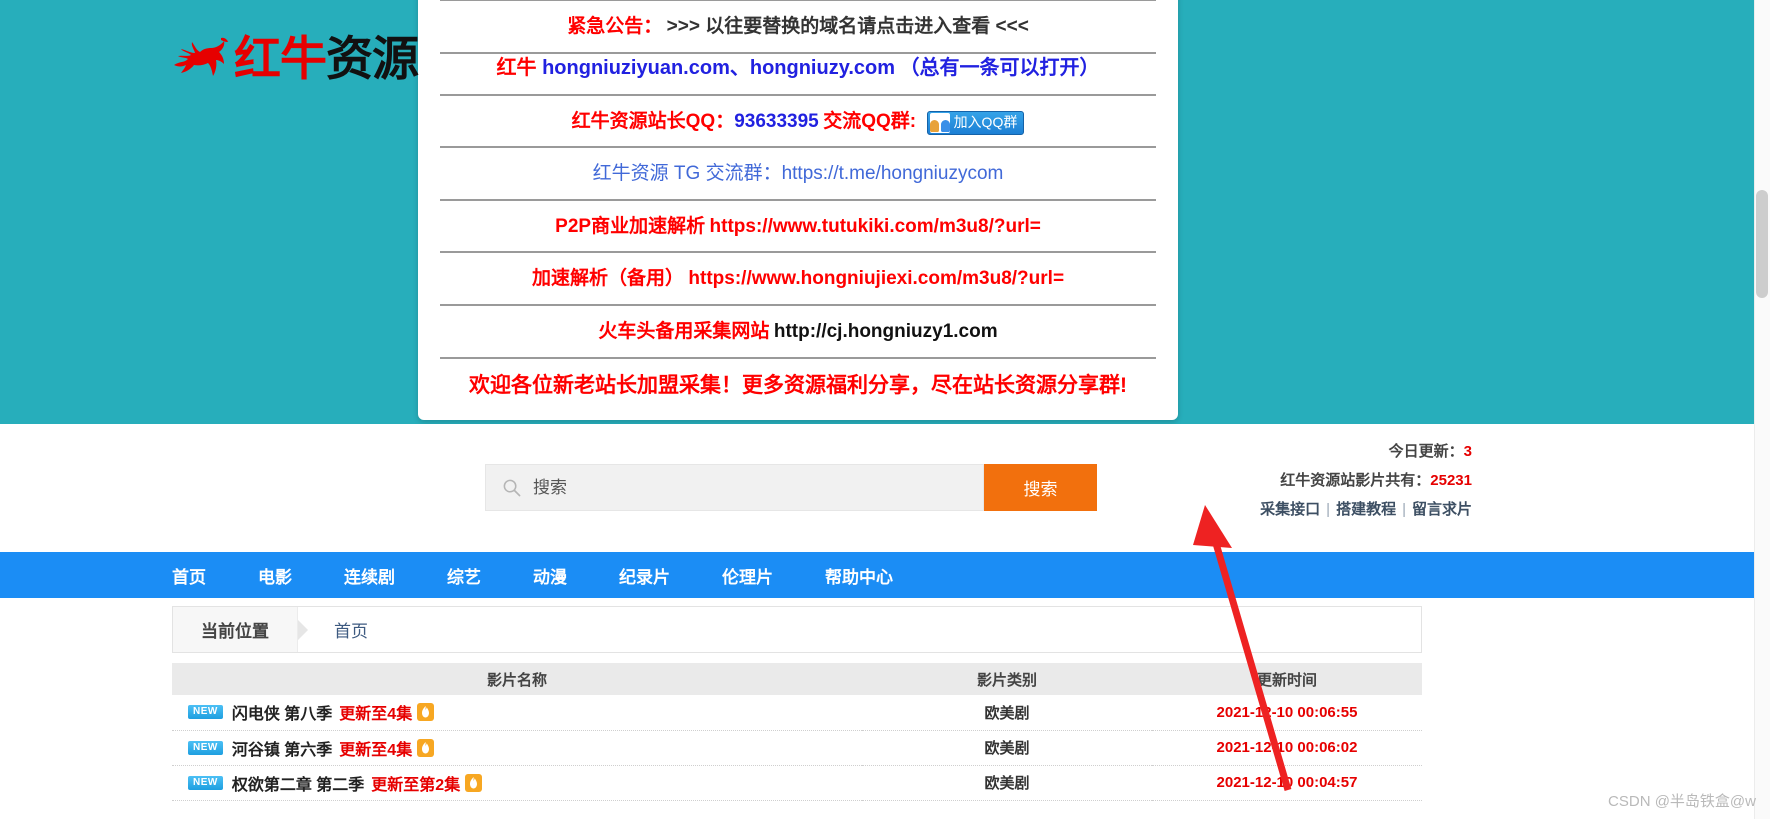 The height and width of the screenshot is (819, 1770). I want to click on nav-item-documentary: 纪录片, so click(644, 575).